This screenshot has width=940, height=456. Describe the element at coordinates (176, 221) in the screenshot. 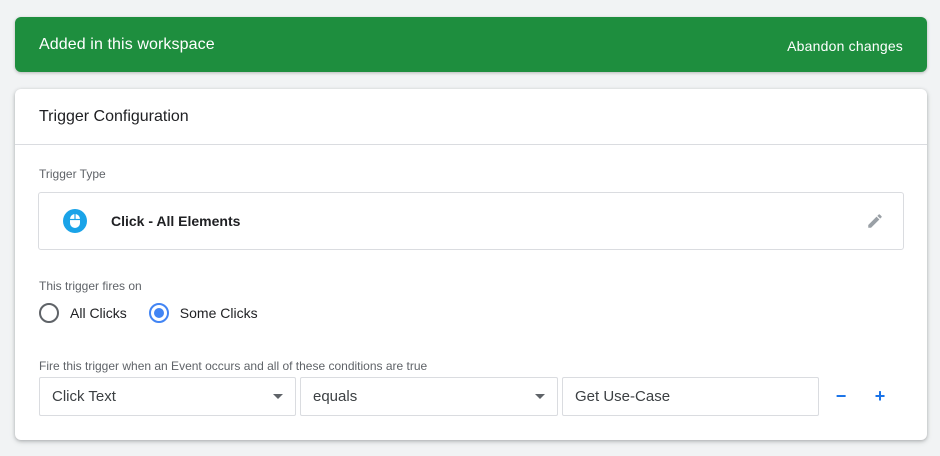

I see `trigger-type-name: Click - All Elements` at that location.